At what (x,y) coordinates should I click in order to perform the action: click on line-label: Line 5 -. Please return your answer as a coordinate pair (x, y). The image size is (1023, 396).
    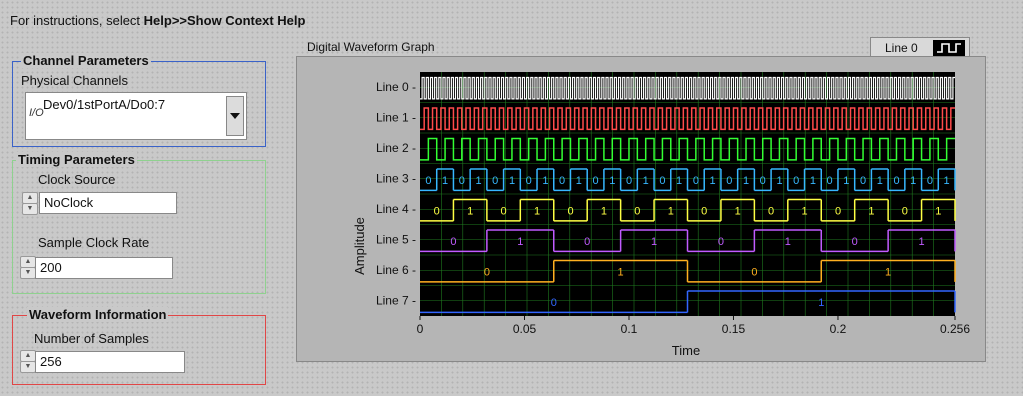
    Looking at the image, I should click on (396, 239).